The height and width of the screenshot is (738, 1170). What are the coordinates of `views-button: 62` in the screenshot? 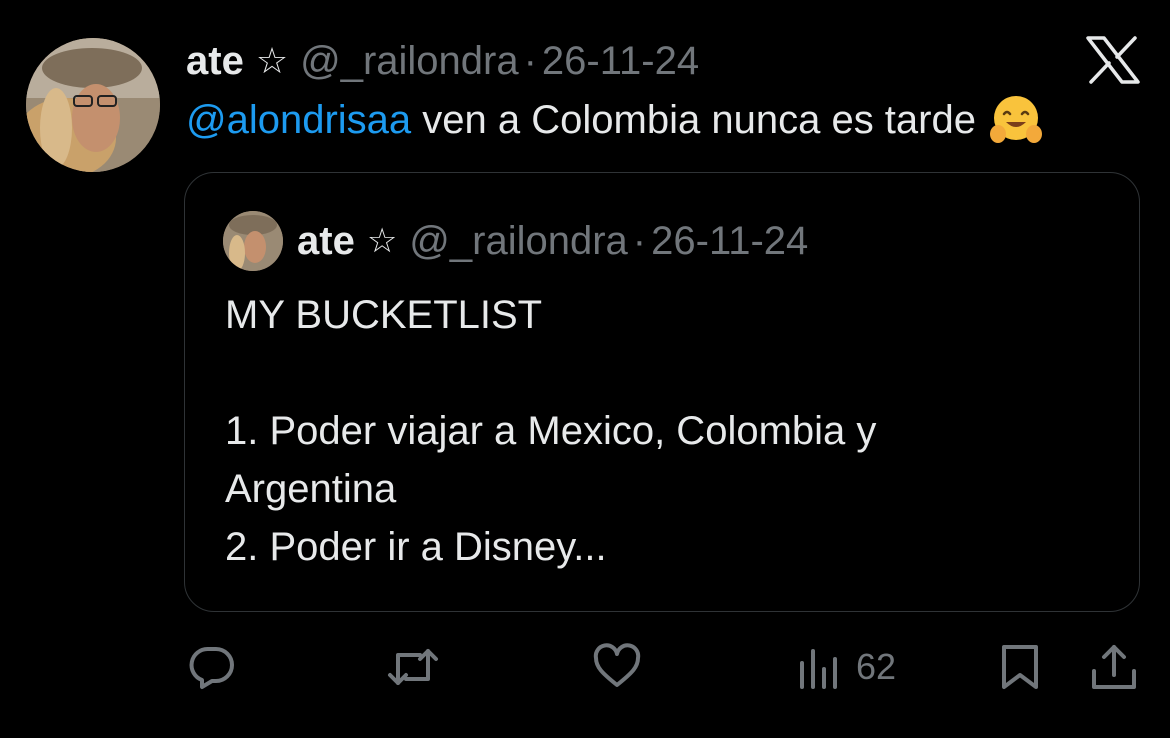 It's located at (846, 667).